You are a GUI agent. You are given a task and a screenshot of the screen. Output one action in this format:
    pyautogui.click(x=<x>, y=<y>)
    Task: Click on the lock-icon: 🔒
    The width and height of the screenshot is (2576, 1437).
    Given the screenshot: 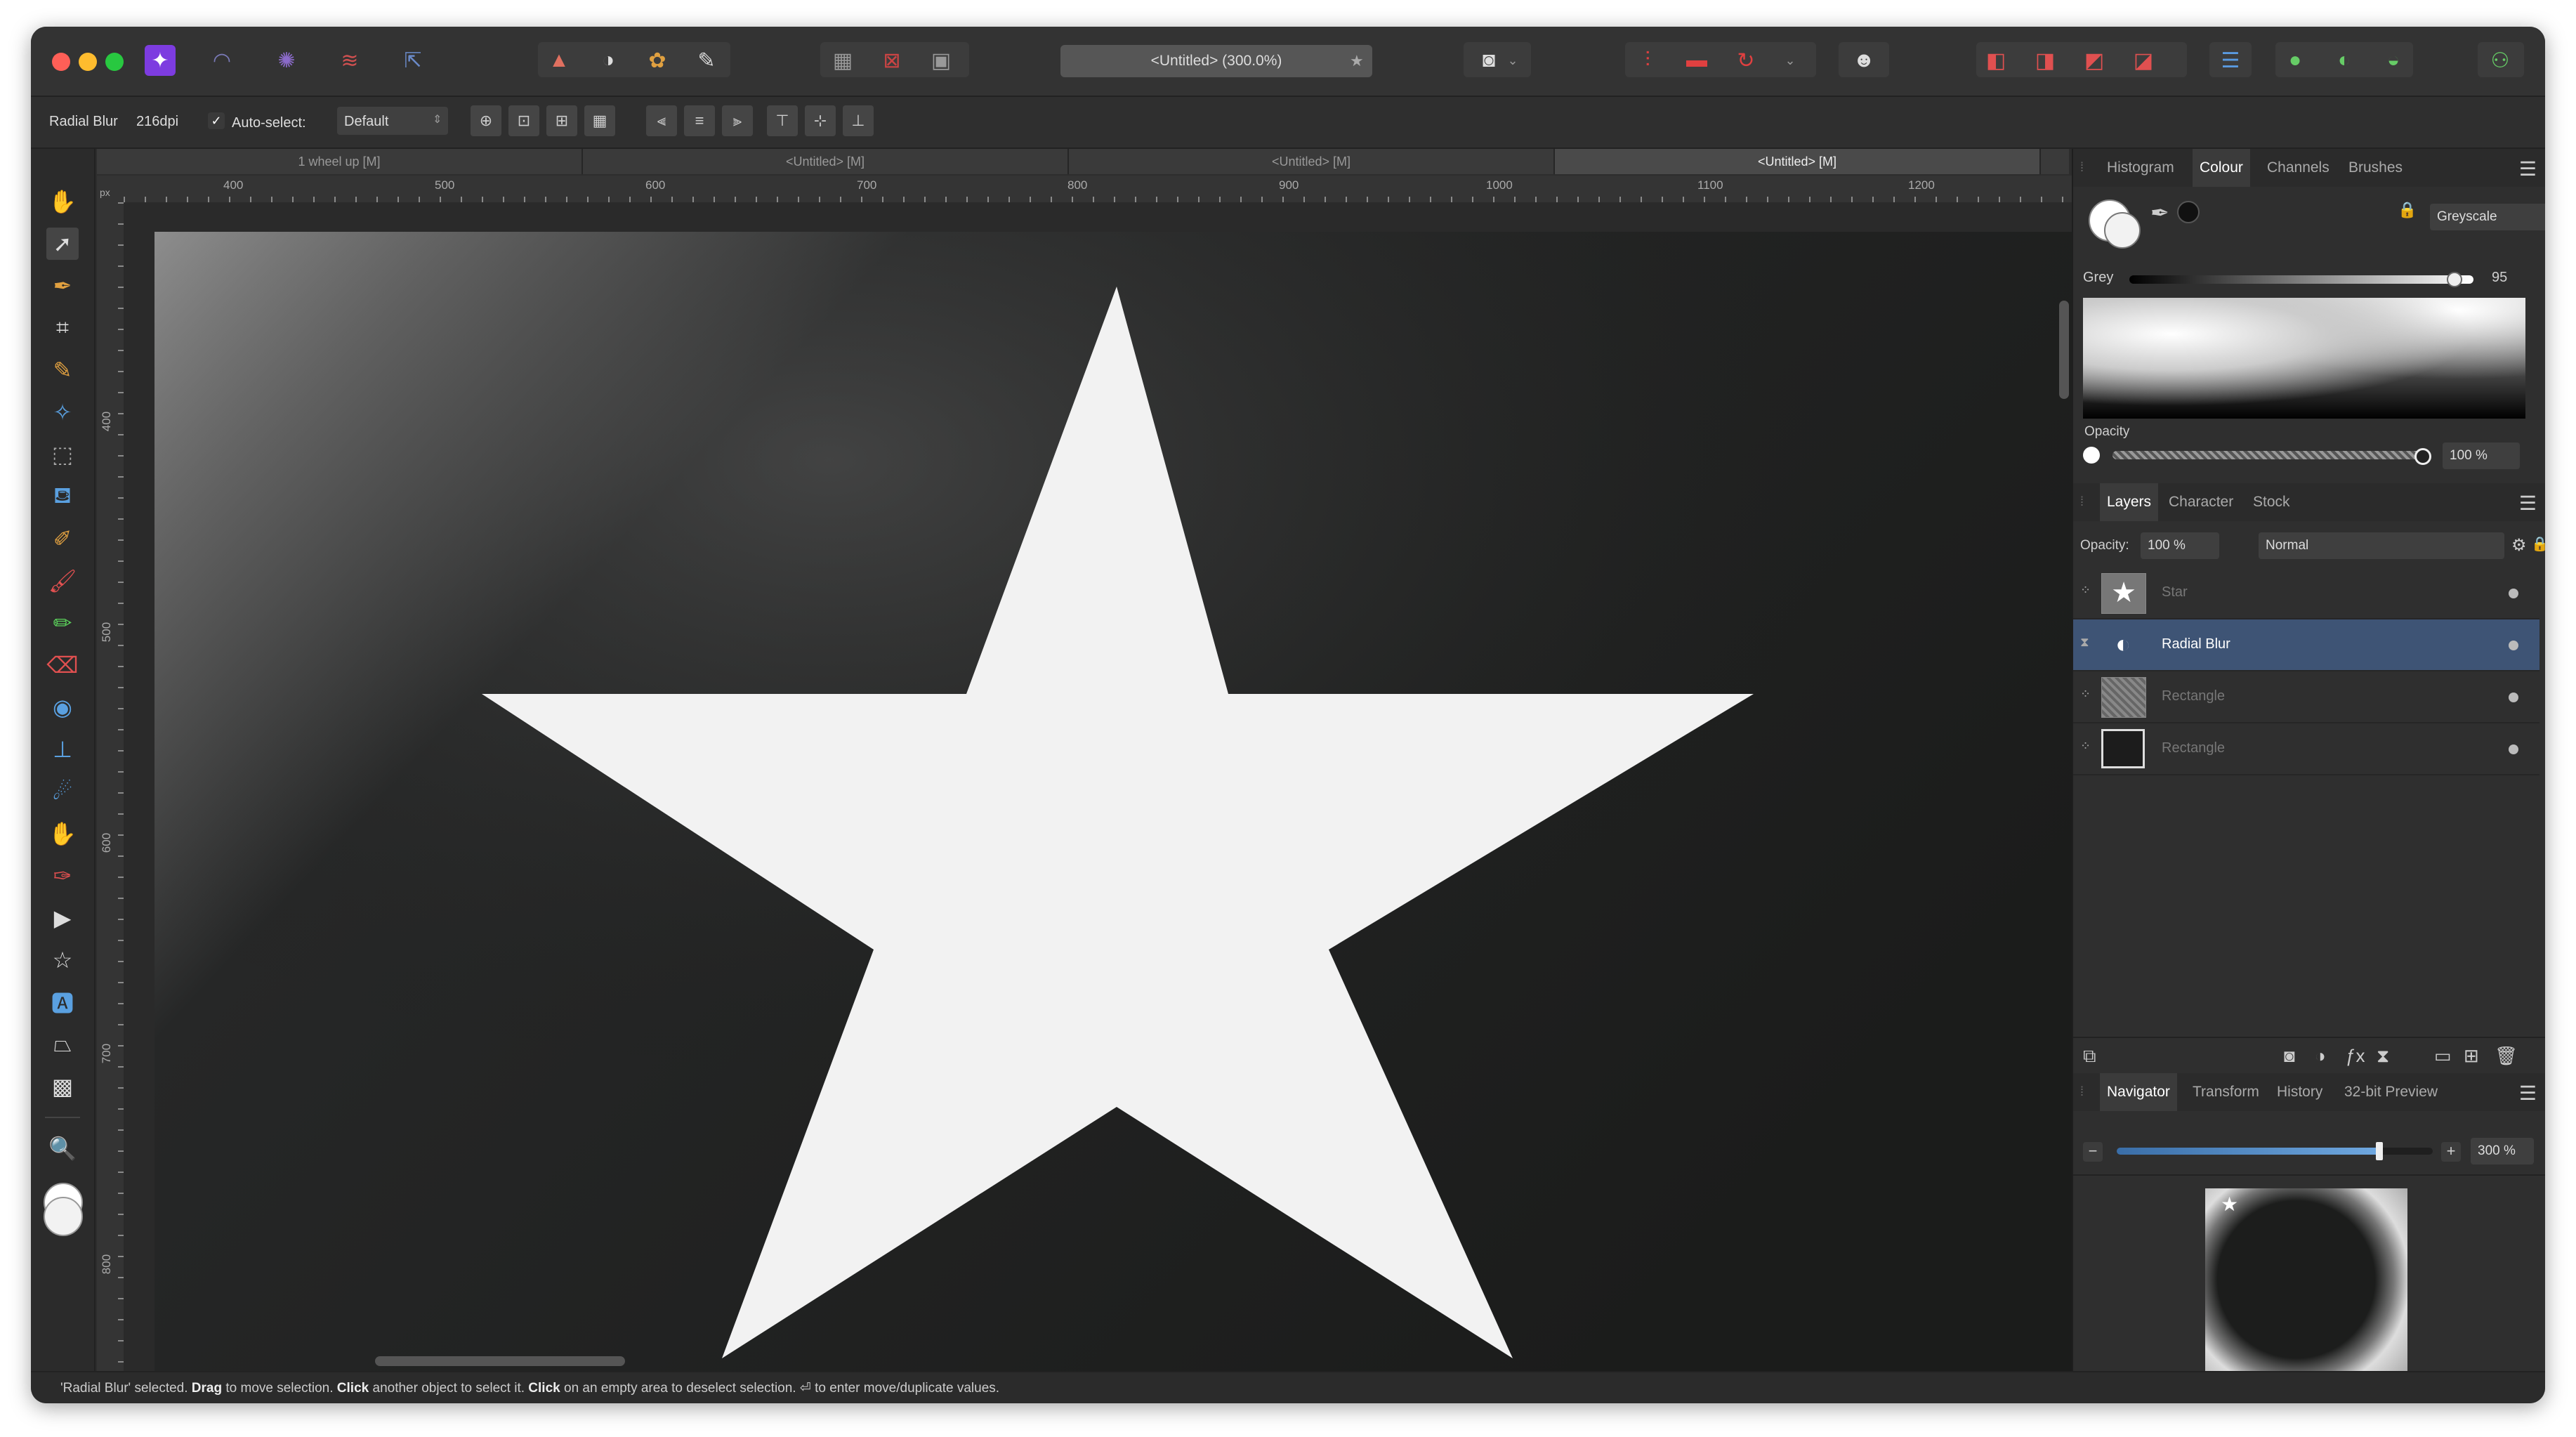 What is the action you would take?
    pyautogui.click(x=2407, y=210)
    